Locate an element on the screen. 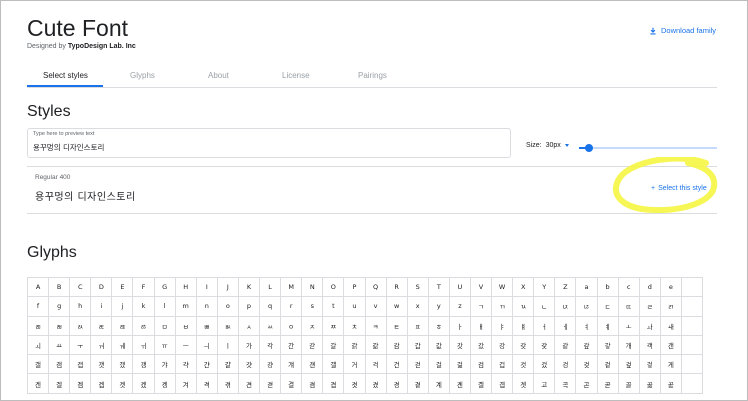 This screenshot has height=401, width=748. glyph-cell: T is located at coordinates (439, 288).